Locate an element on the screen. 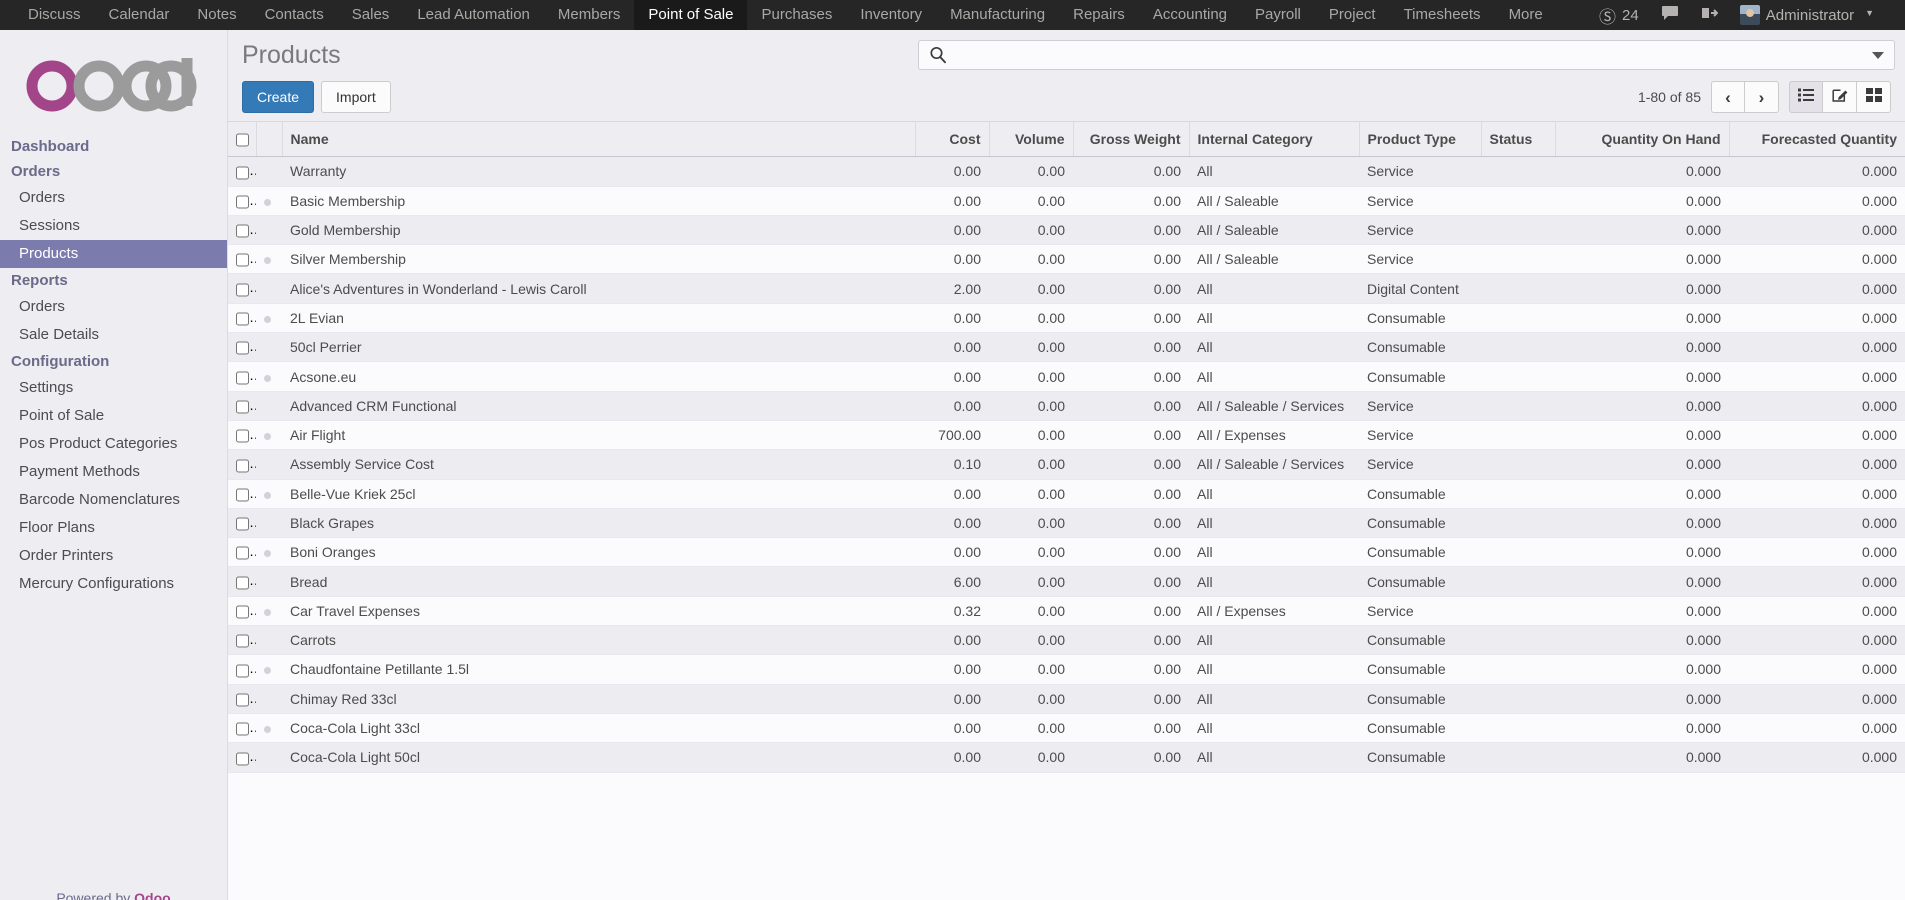  sidebar-item-order-printers: Order Printers is located at coordinates (113, 556).